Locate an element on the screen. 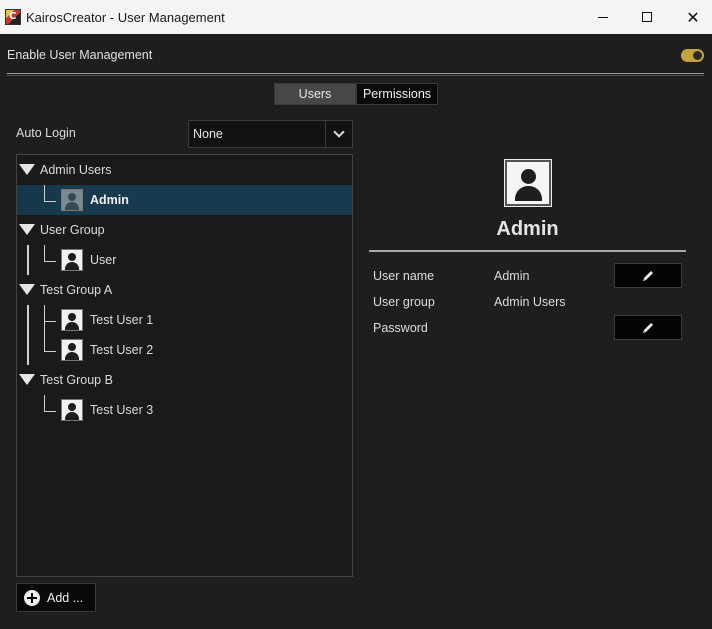 This screenshot has height=629, width=712. tab-permissions: Permissions is located at coordinates (397, 94).